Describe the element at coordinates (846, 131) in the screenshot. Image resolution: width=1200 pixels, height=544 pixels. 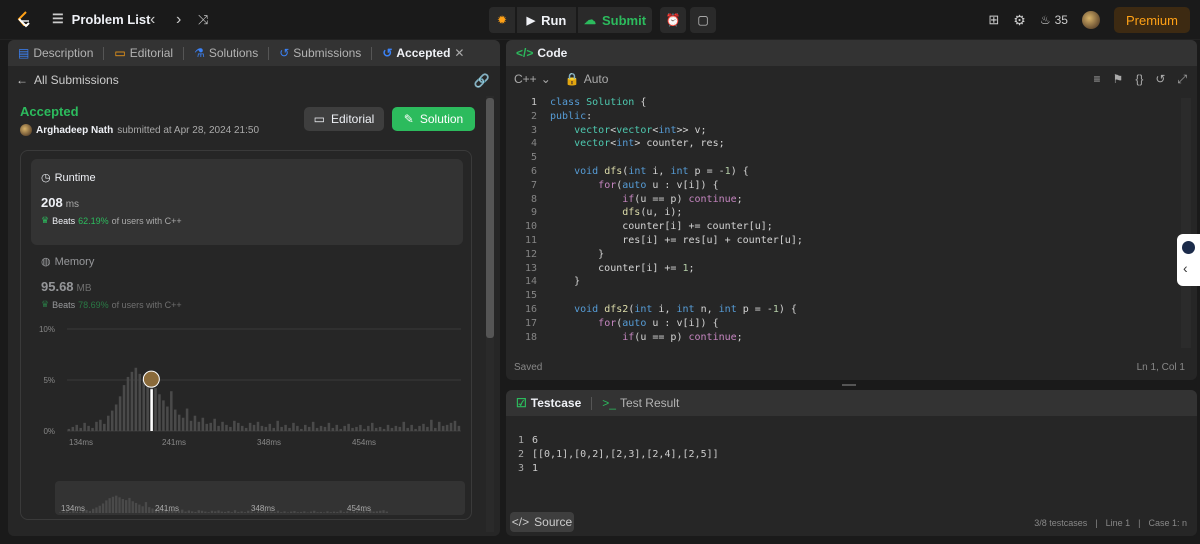
I see `code-line: 3 vector<vector<int>> v;` at that location.